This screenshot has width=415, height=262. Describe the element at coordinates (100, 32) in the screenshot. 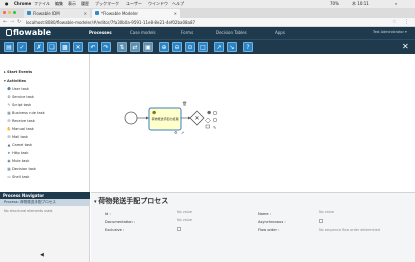

I see `nav-processes: Processes` at that location.